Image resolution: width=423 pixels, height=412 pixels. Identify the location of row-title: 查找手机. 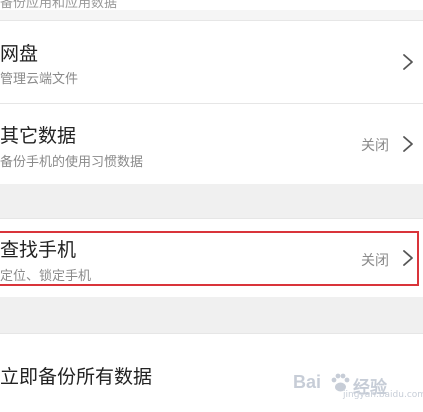
(38, 250).